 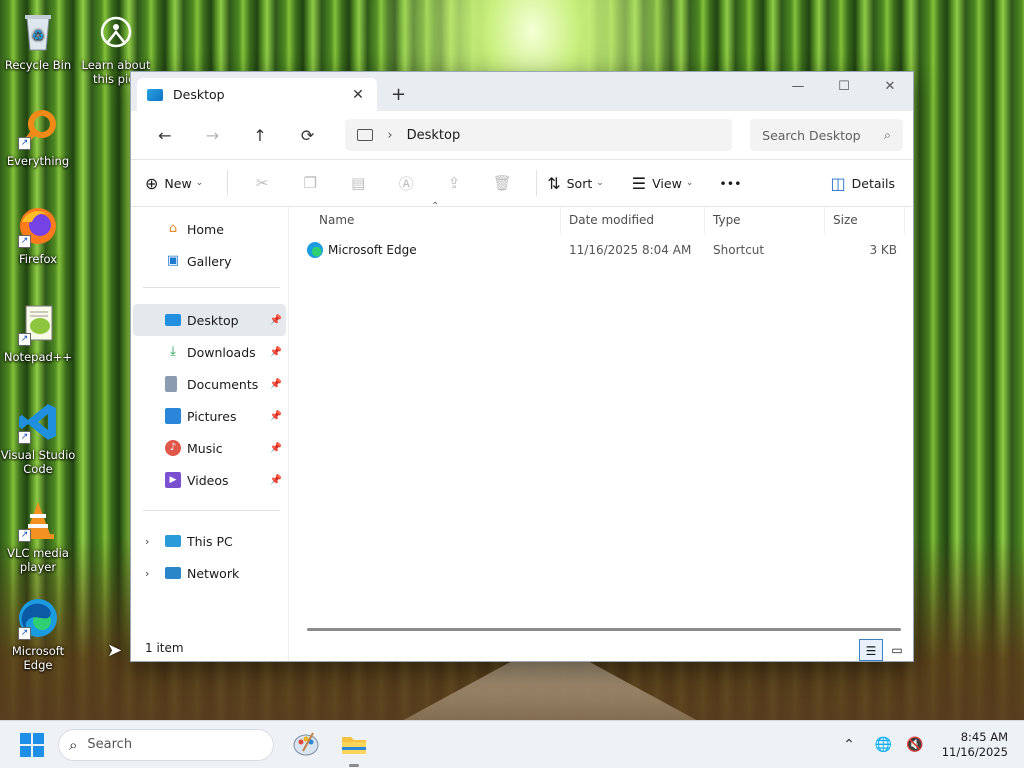 I want to click on new-button: ⊕ New ⌄, so click(x=174, y=183).